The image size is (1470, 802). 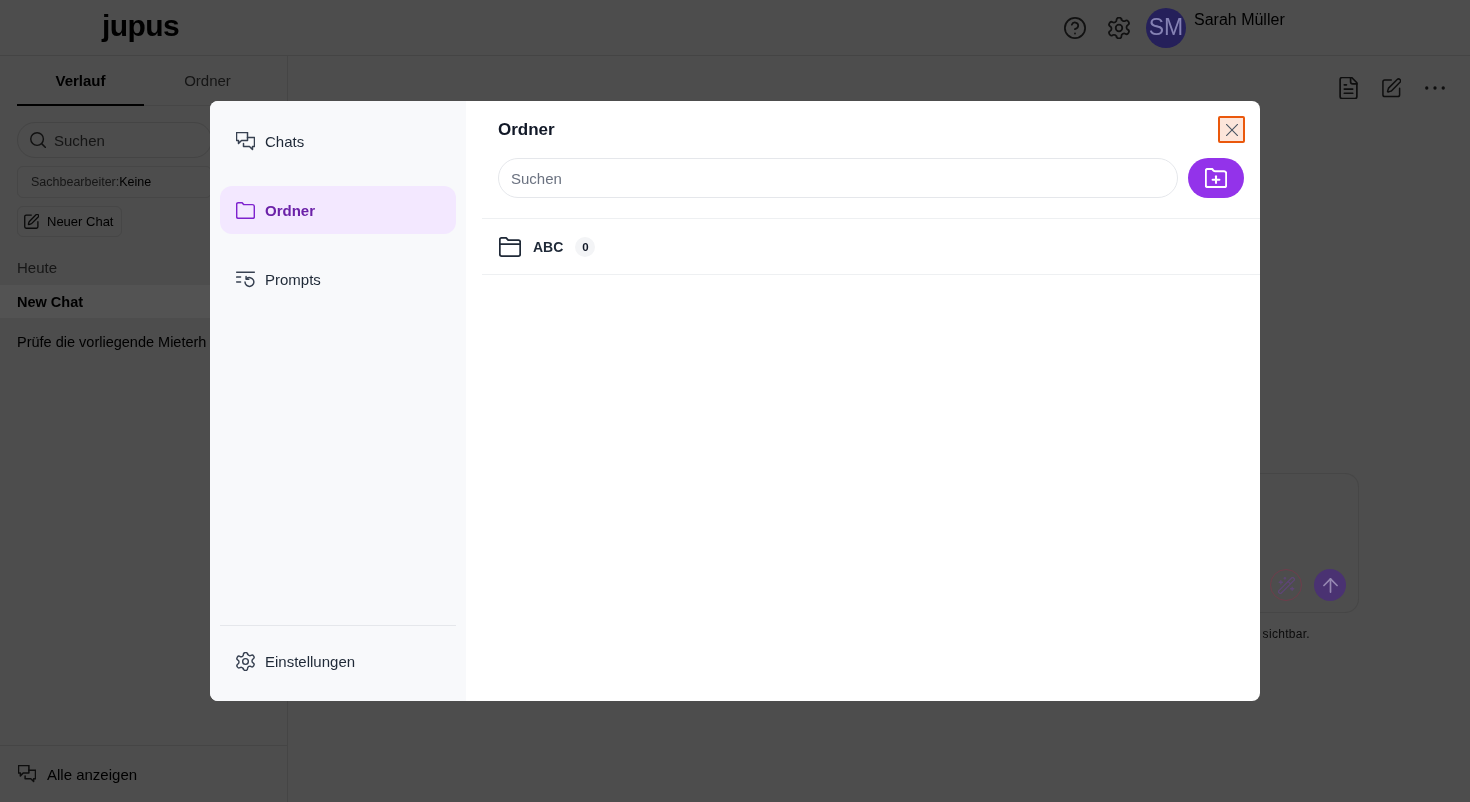 What do you see at coordinates (1330, 585) in the screenshot?
I see `send-button` at bounding box center [1330, 585].